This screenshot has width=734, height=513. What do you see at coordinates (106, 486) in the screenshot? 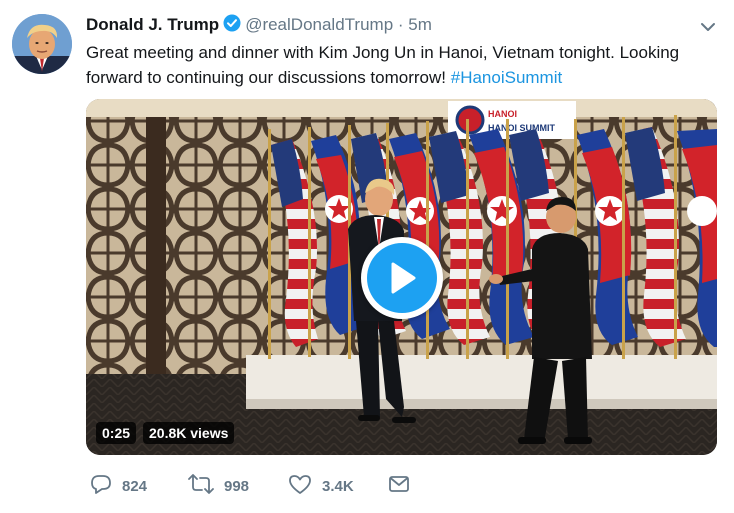
I see `reply-icon` at bounding box center [106, 486].